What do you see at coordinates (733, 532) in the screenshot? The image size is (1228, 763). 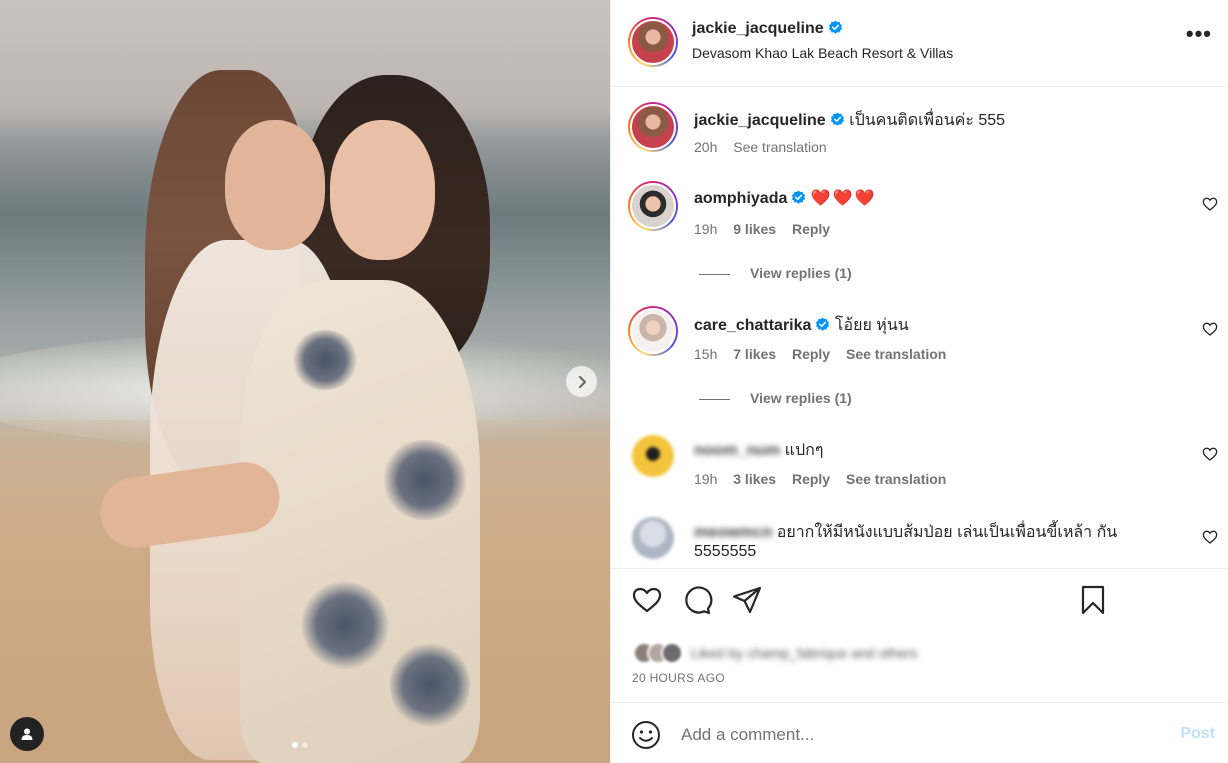 I see `comment-username: meowmcn` at bounding box center [733, 532].